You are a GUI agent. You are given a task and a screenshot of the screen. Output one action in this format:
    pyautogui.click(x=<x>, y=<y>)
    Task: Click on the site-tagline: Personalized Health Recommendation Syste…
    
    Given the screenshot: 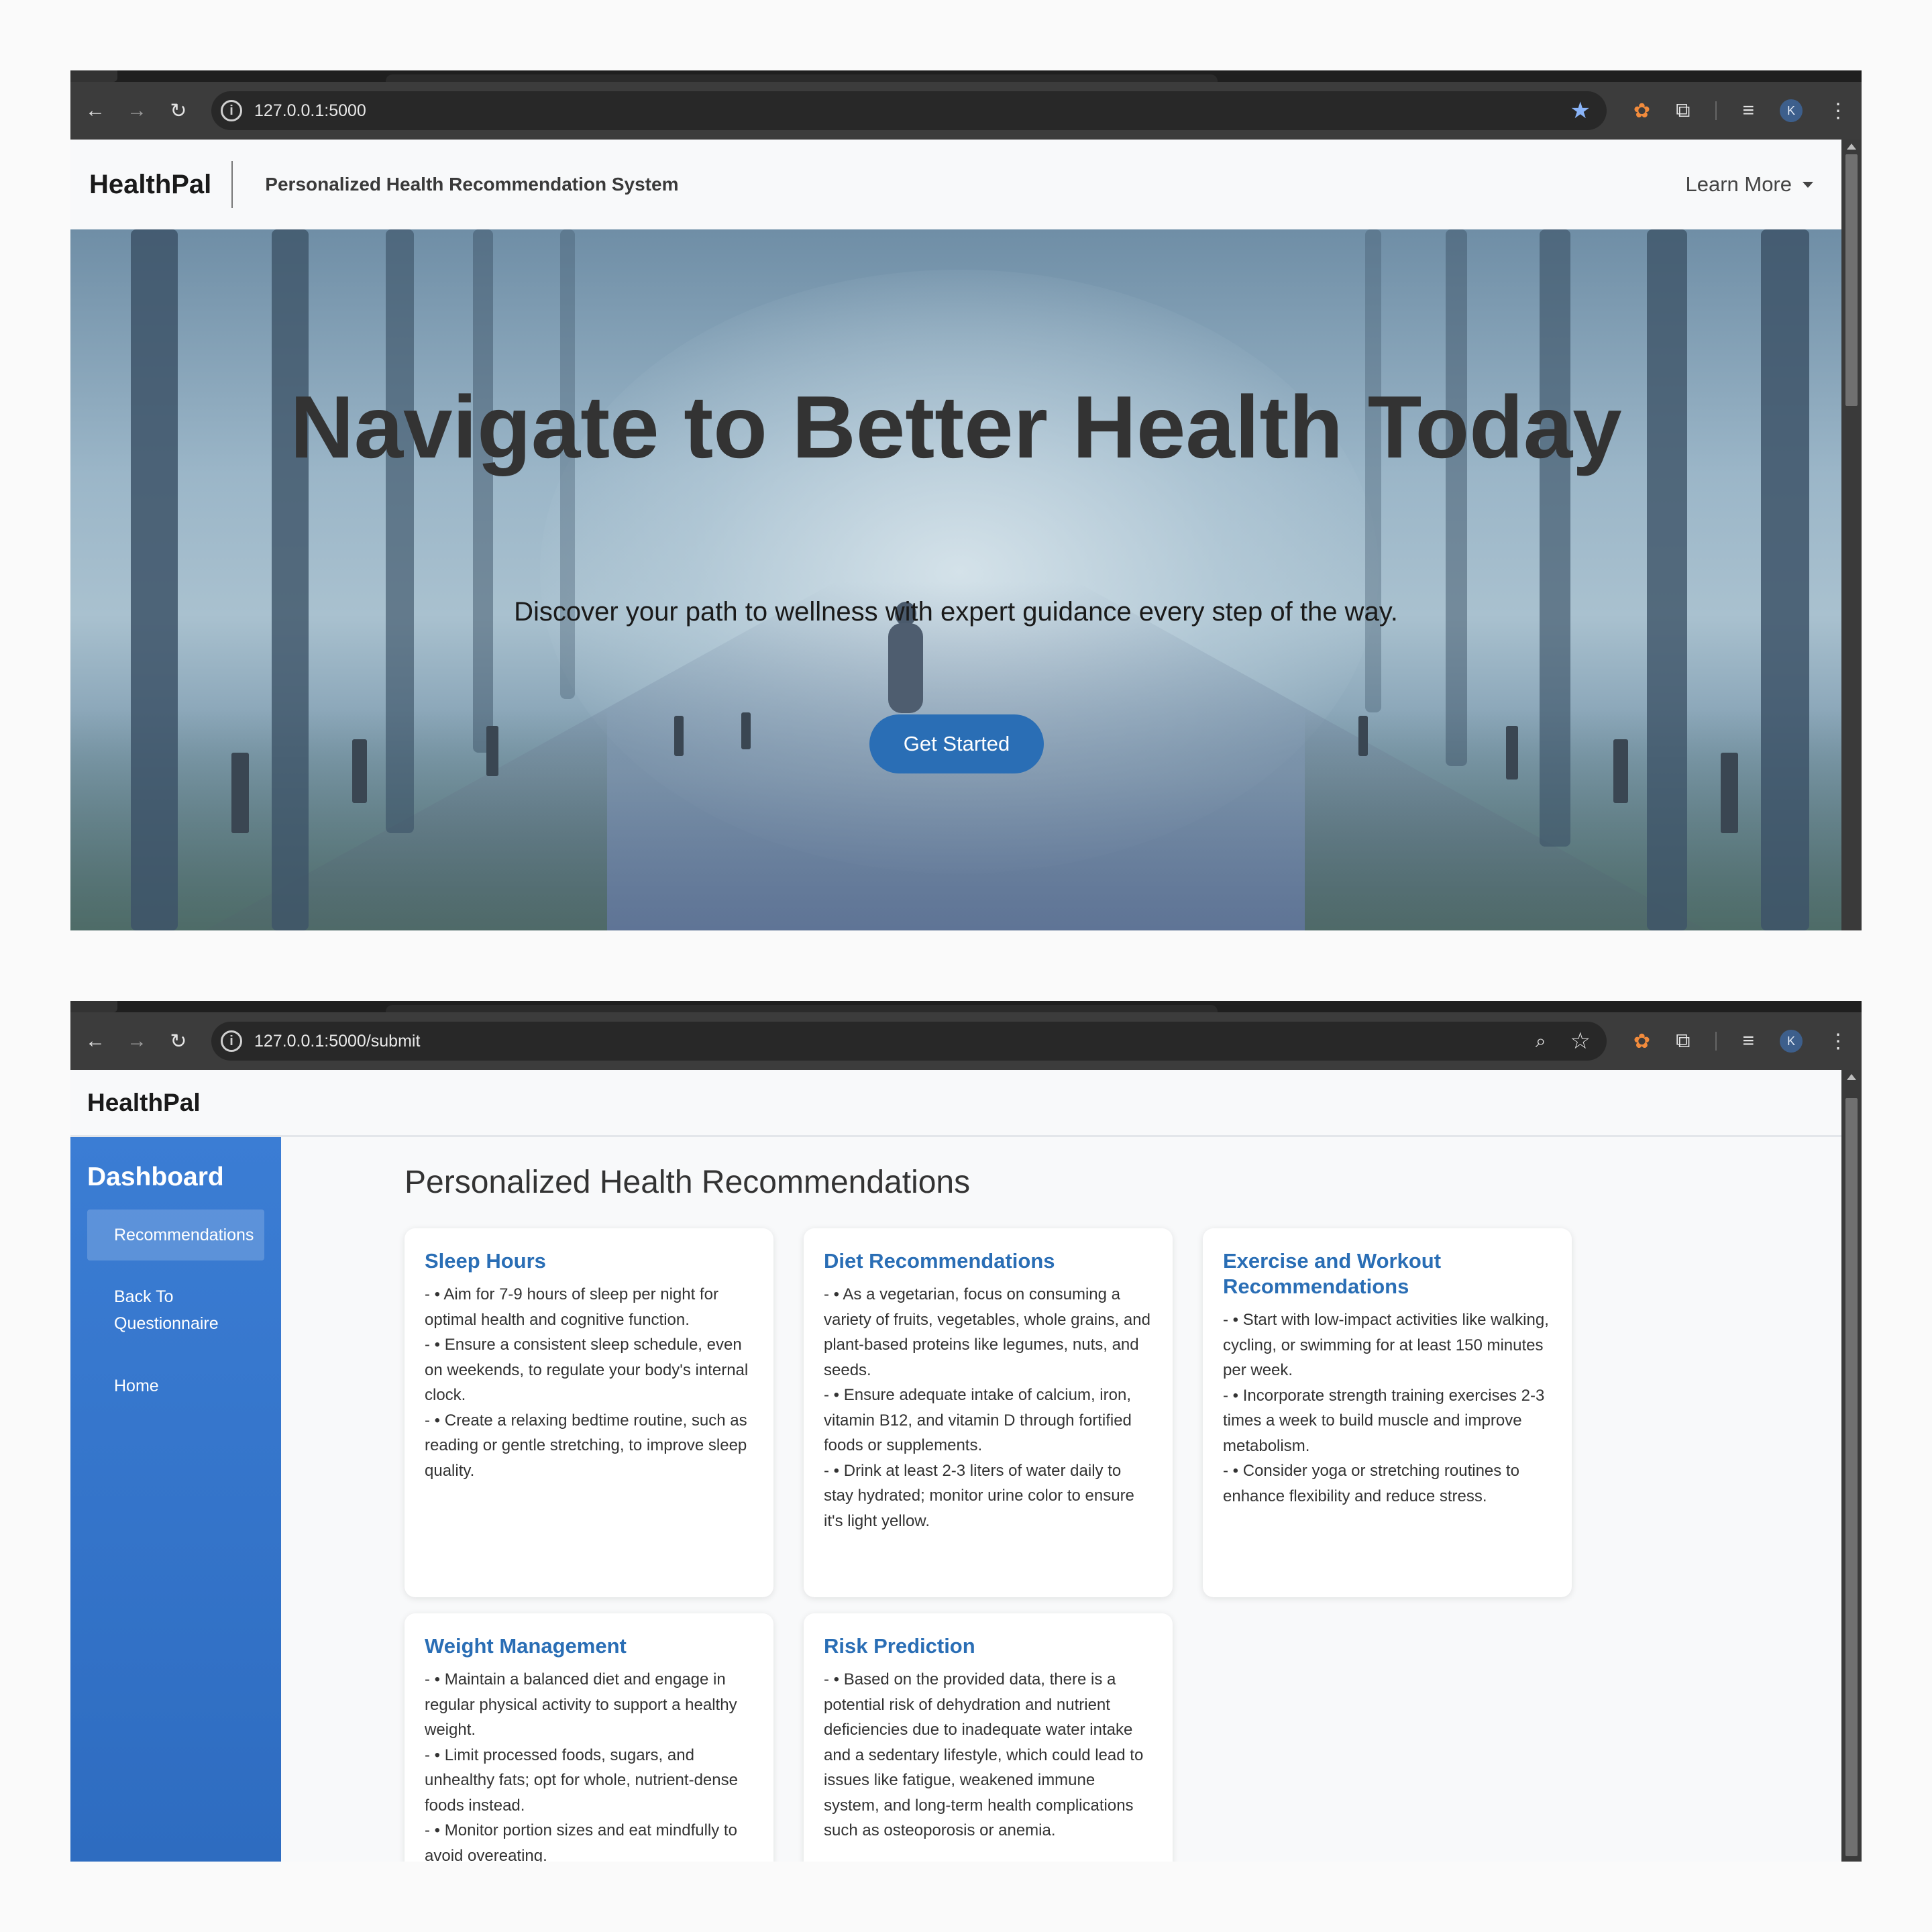 What is the action you would take?
    pyautogui.click(x=472, y=184)
    